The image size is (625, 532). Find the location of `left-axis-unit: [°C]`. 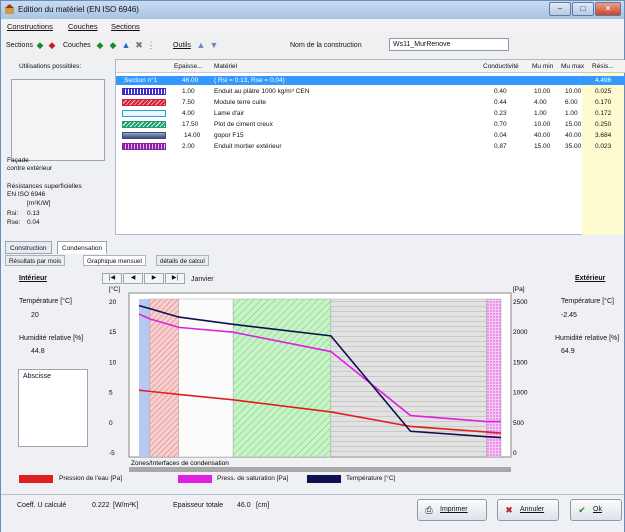

left-axis-unit: [°C] is located at coordinates (114, 289).